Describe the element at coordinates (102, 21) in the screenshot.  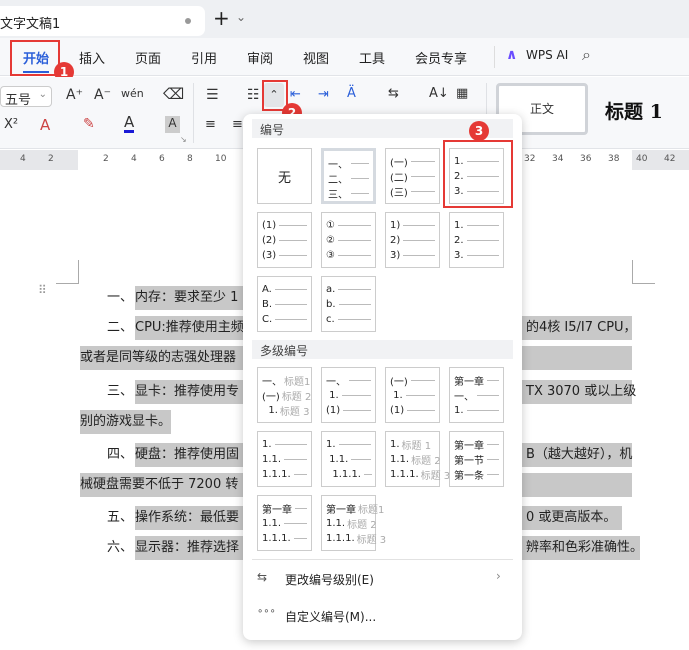
I see `document-tab: 文字文稿1` at that location.